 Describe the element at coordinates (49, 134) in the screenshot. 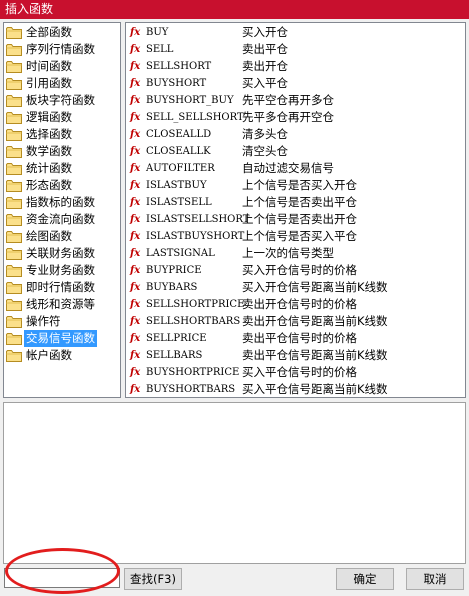

I see `category-label: 选择函数` at that location.